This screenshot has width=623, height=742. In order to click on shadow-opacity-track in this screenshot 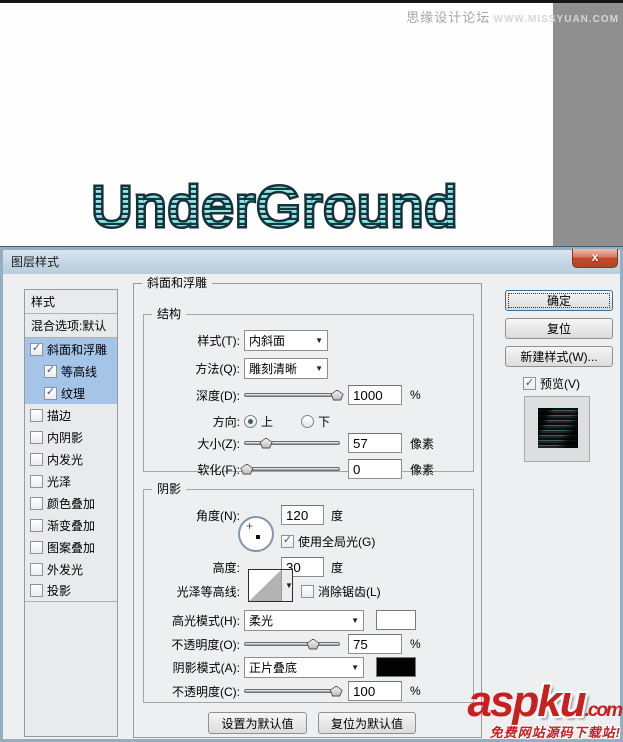, I will do `click(292, 690)`.